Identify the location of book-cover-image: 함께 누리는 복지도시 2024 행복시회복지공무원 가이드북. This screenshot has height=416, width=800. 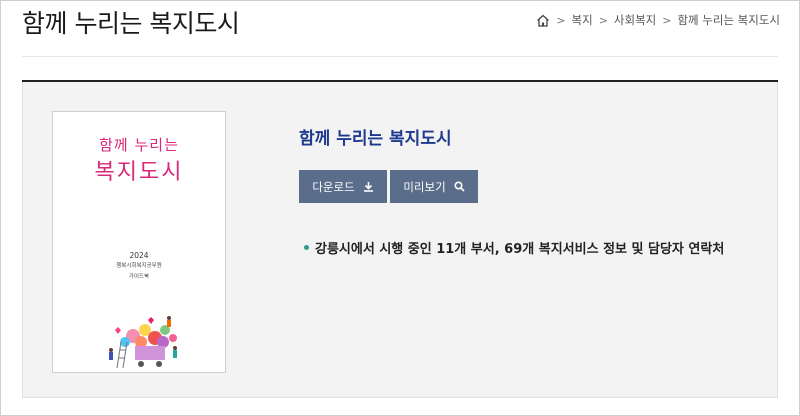
(139, 242).